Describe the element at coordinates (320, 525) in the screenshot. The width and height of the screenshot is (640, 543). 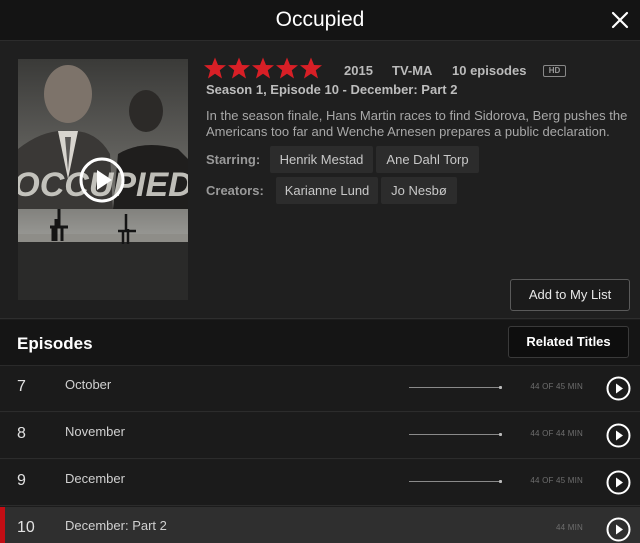
I see `episode-row-active: 10 December: Part 2 44 MIN` at that location.